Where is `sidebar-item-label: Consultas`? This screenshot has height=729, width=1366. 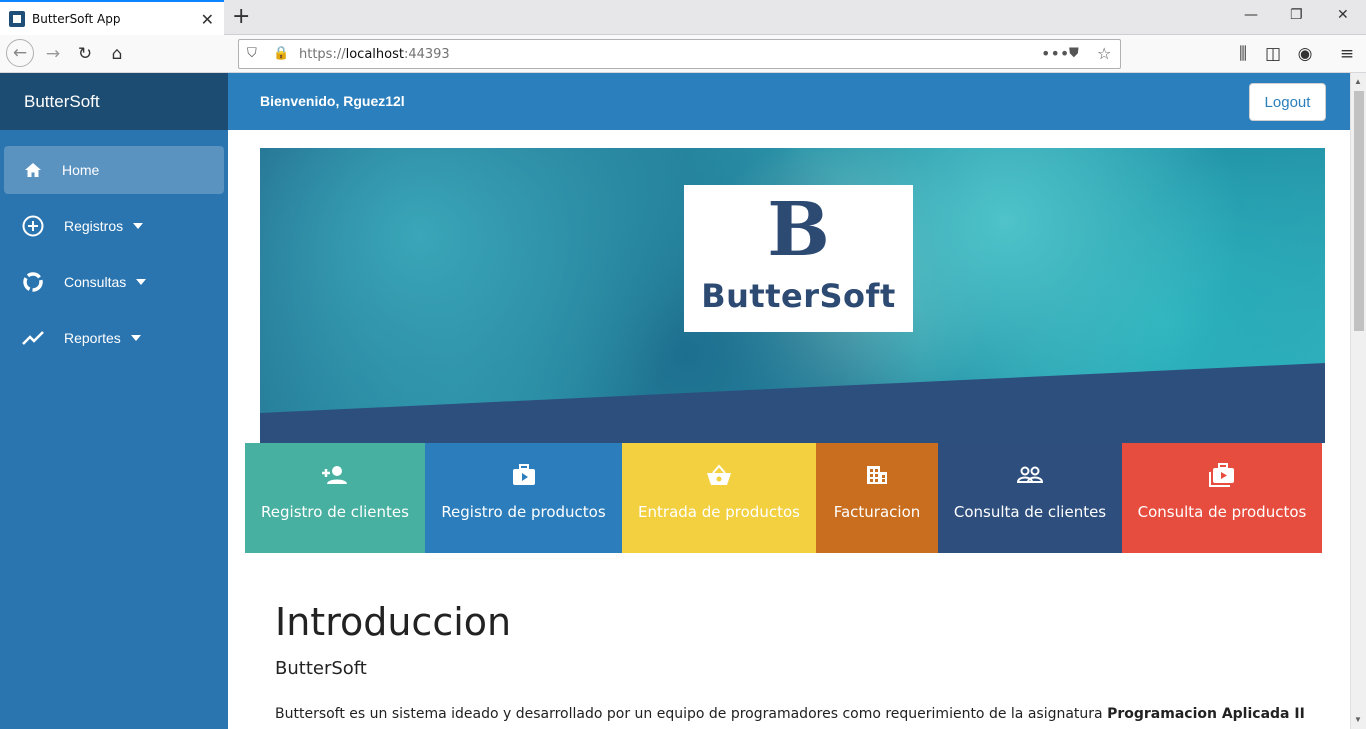
sidebar-item-label: Consultas is located at coordinates (95, 282).